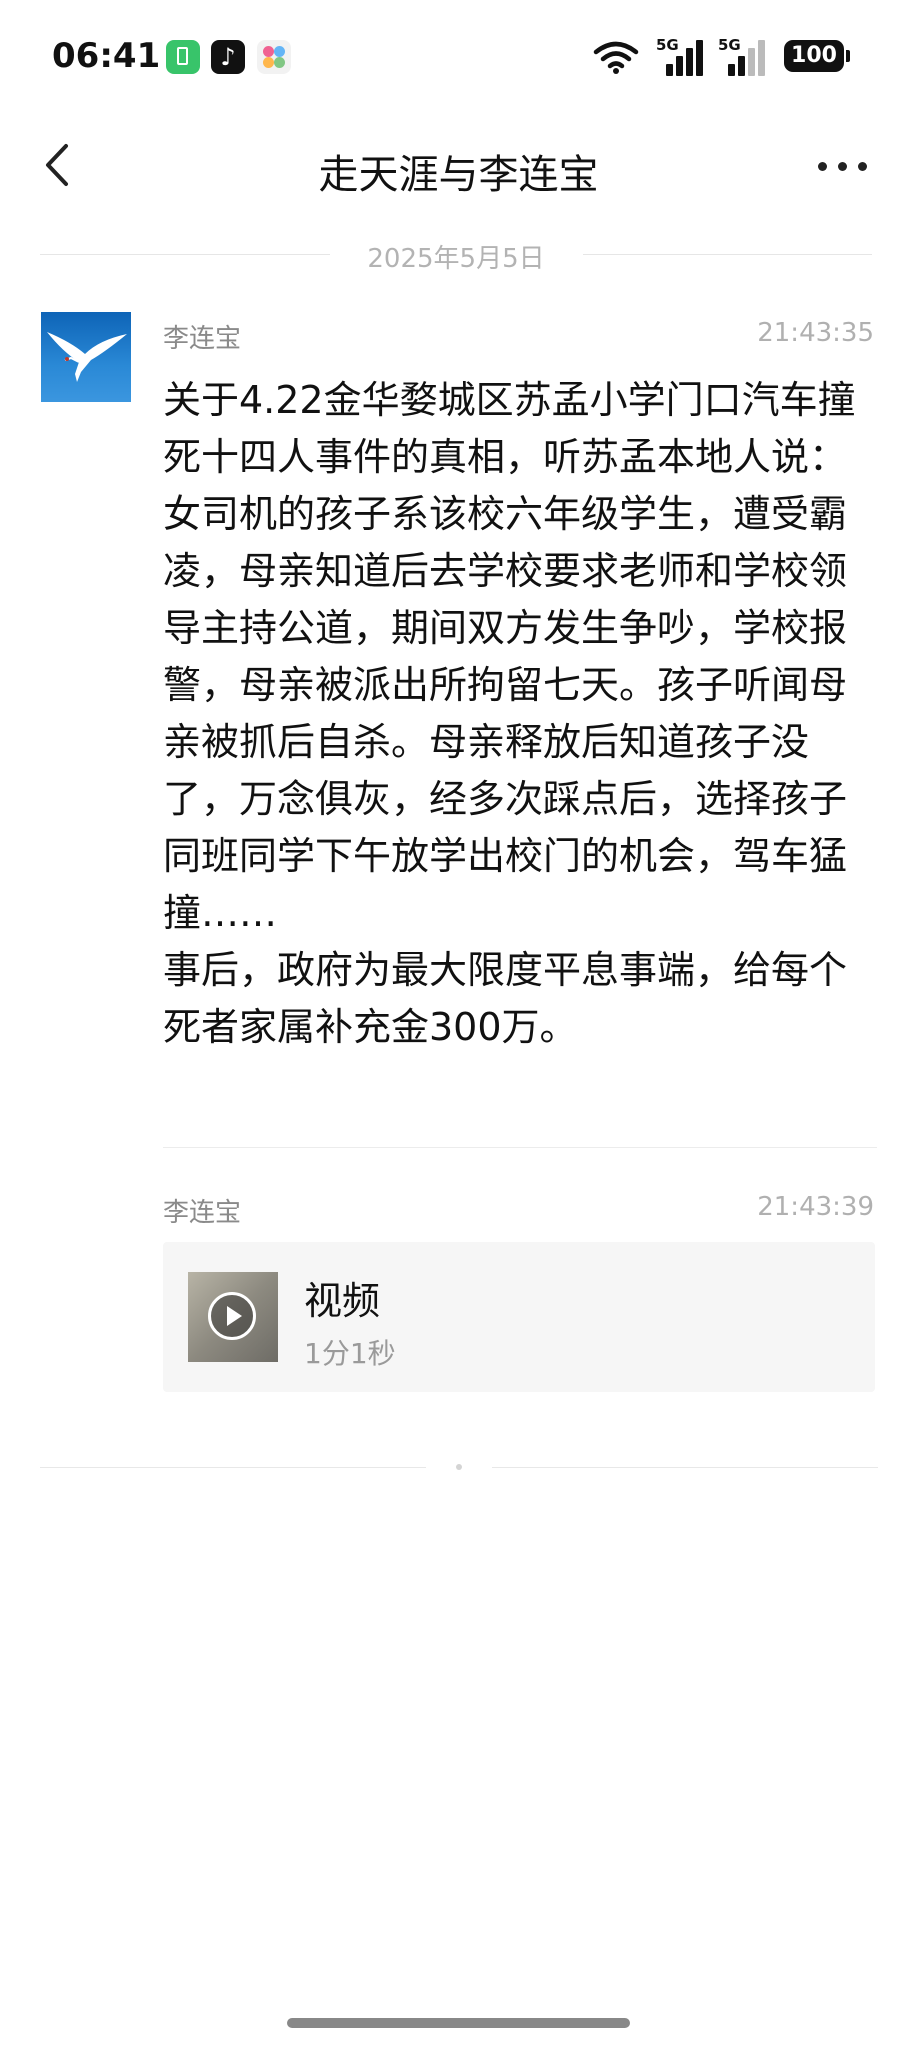 Image resolution: width=917 pixels, height=2048 pixels. Describe the element at coordinates (342, 1301) in the screenshot. I see `video-title: 视频` at that location.